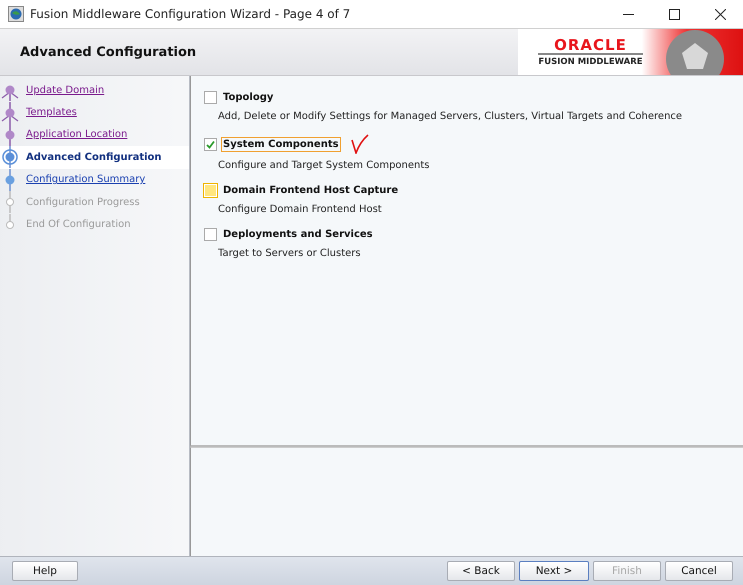 The height and width of the screenshot is (585, 743). I want to click on step-label: End Of Configuration, so click(78, 224).